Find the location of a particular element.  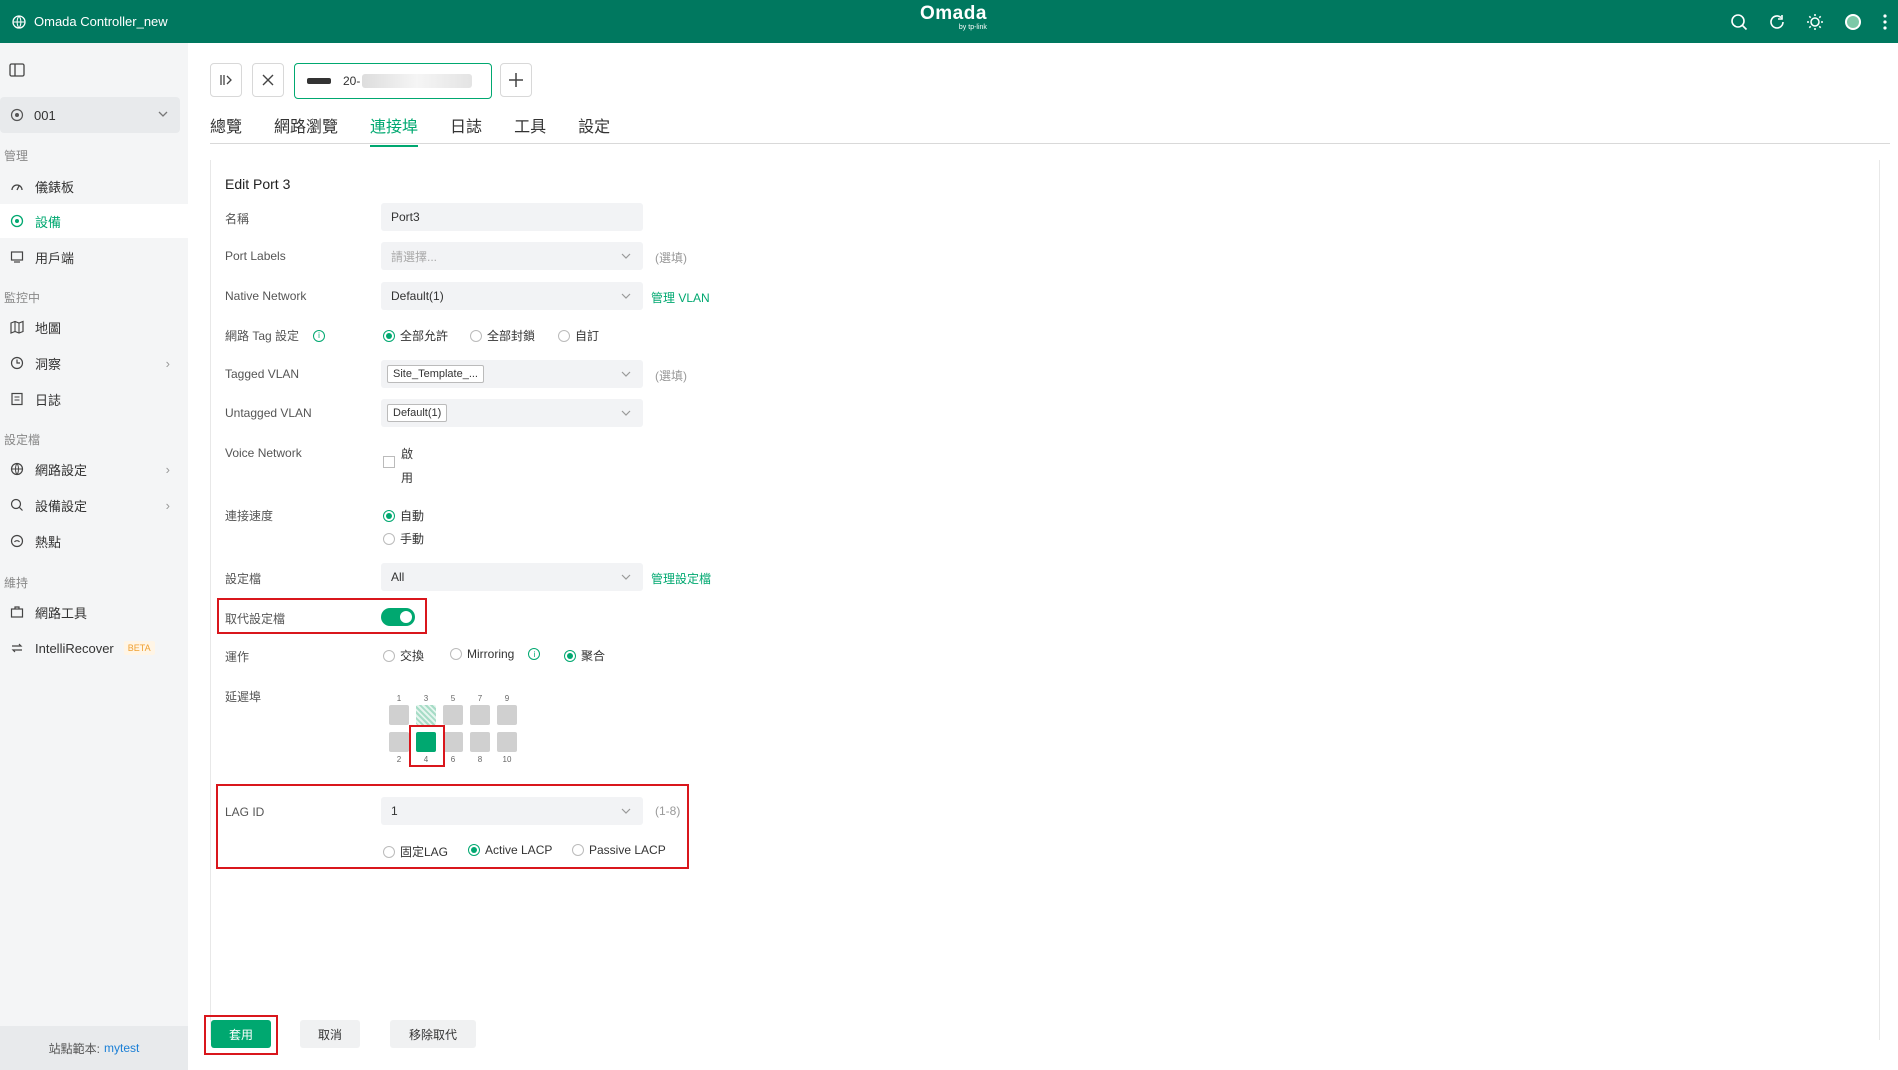

native-network-value: Default(1) is located at coordinates (417, 296).